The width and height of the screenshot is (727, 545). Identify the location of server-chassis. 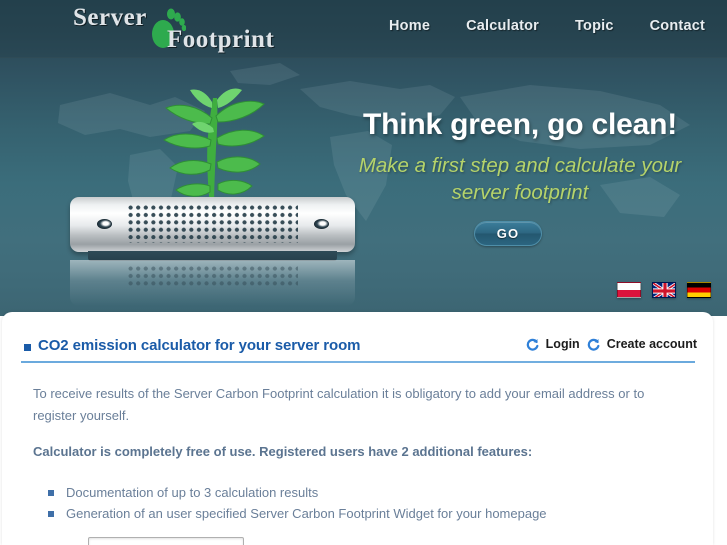
(212, 224).